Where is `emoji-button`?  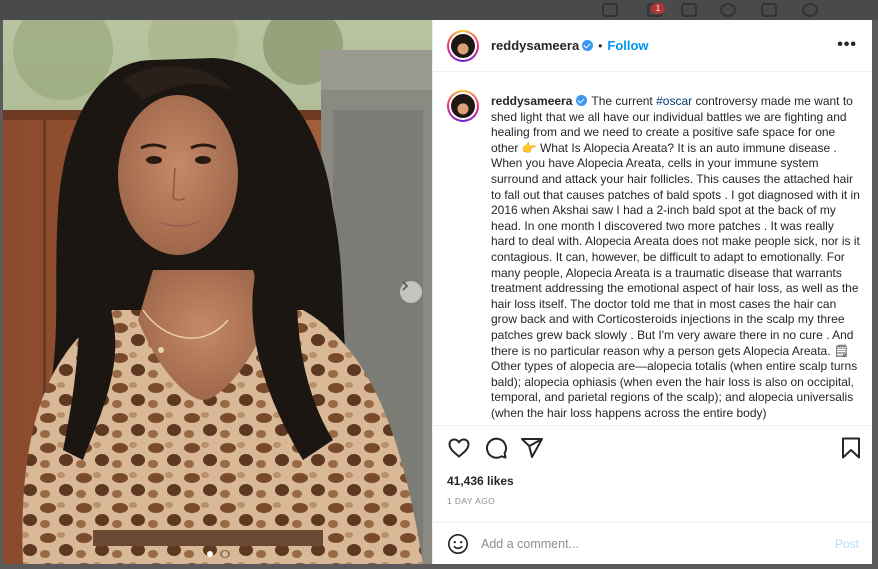 emoji-button is located at coordinates (458, 546).